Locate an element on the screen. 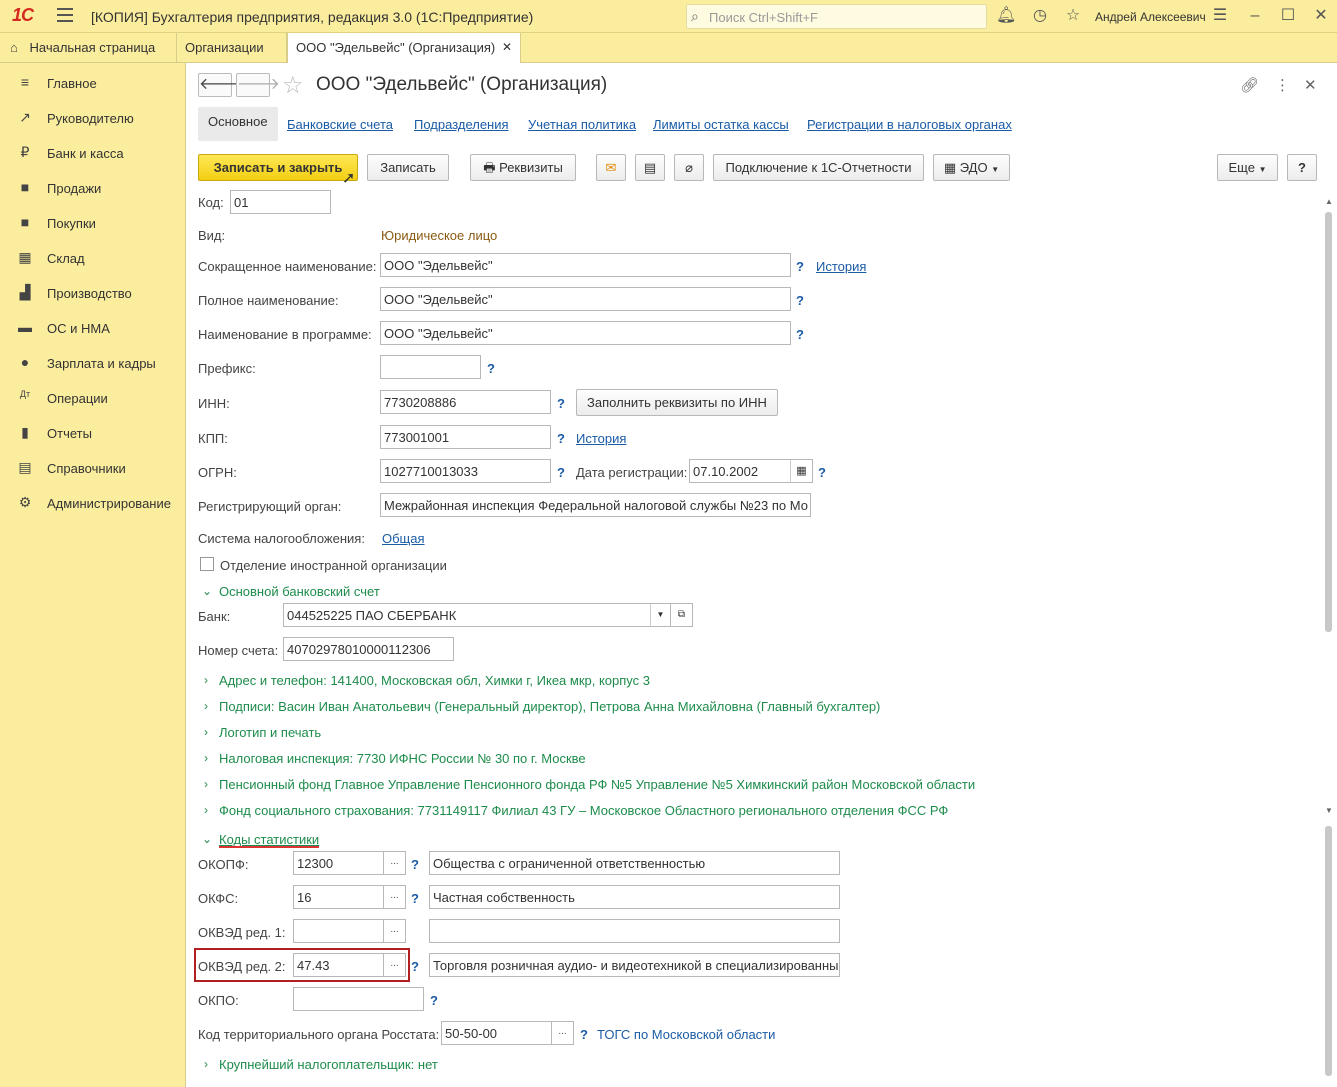 This screenshot has height=1087, width=1337. short-name-field: ООО "Эдельвейс" is located at coordinates (585, 265).